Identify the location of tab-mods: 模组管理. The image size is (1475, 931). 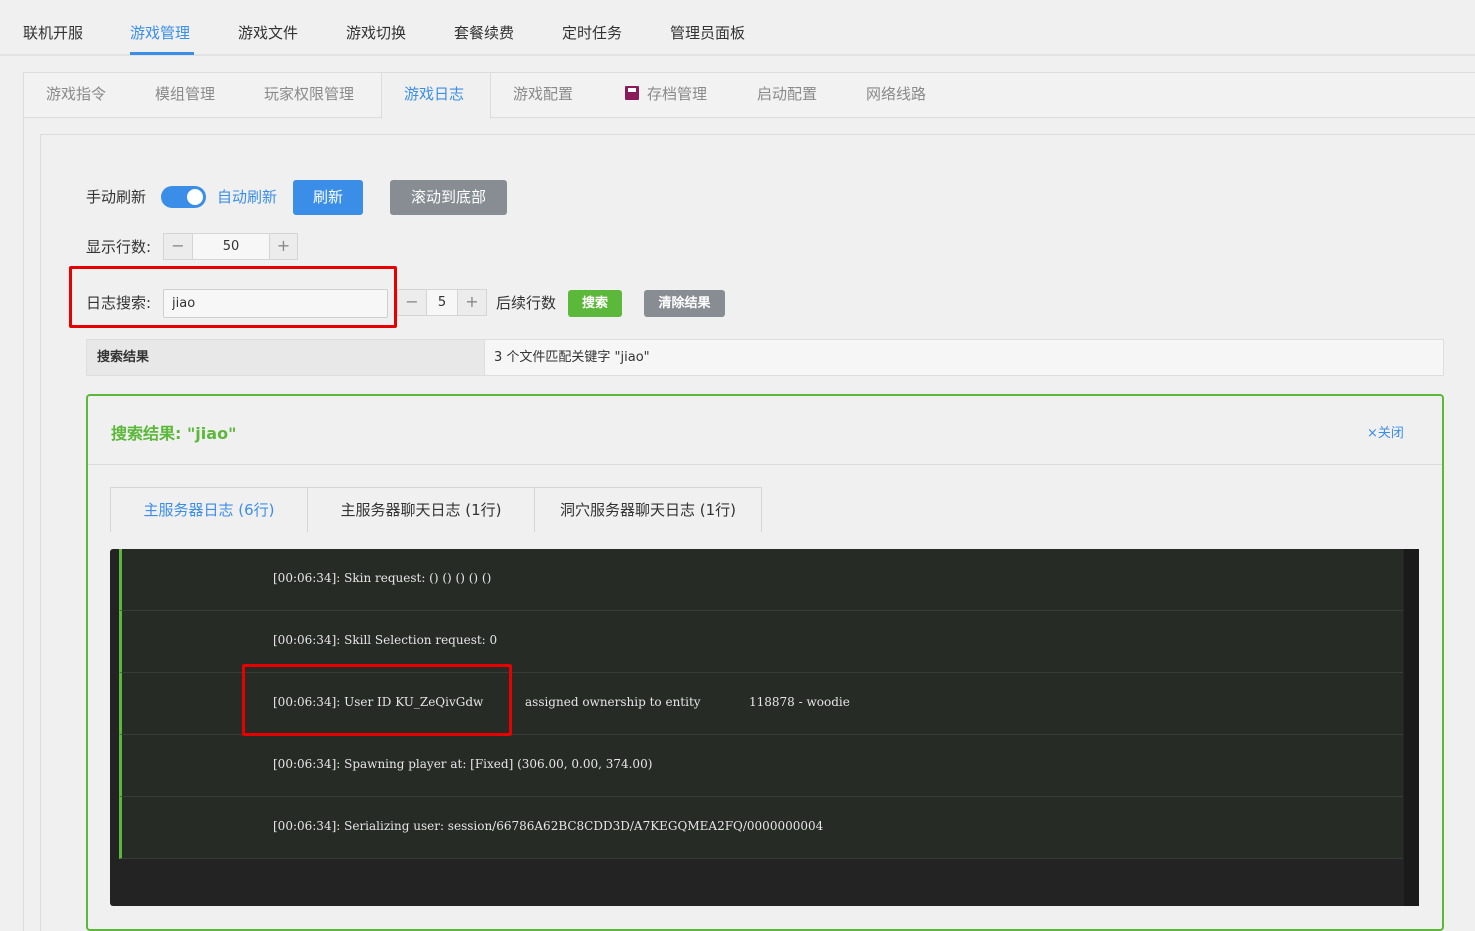
(185, 95).